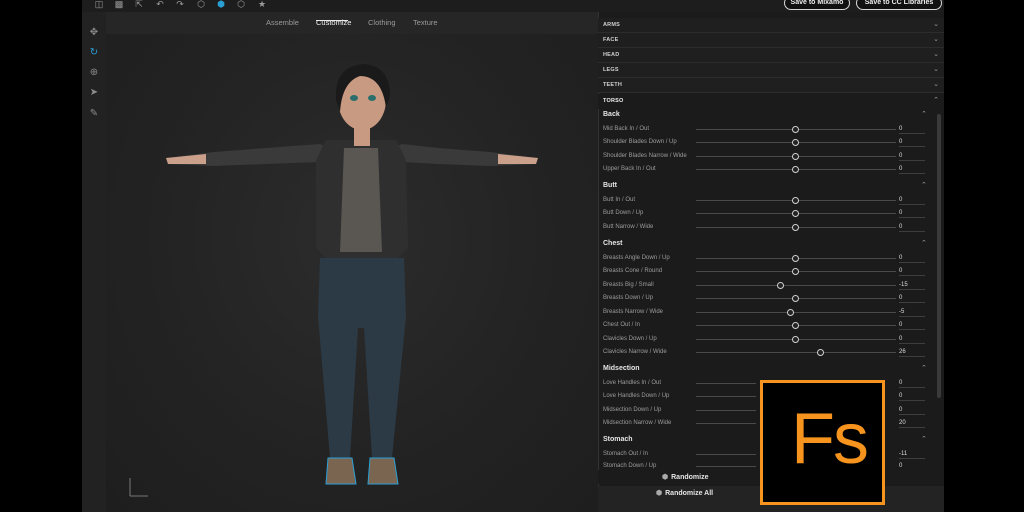  Describe the element at coordinates (936, 39) in the screenshot. I see `chevron-down-icon: ⌄` at that location.